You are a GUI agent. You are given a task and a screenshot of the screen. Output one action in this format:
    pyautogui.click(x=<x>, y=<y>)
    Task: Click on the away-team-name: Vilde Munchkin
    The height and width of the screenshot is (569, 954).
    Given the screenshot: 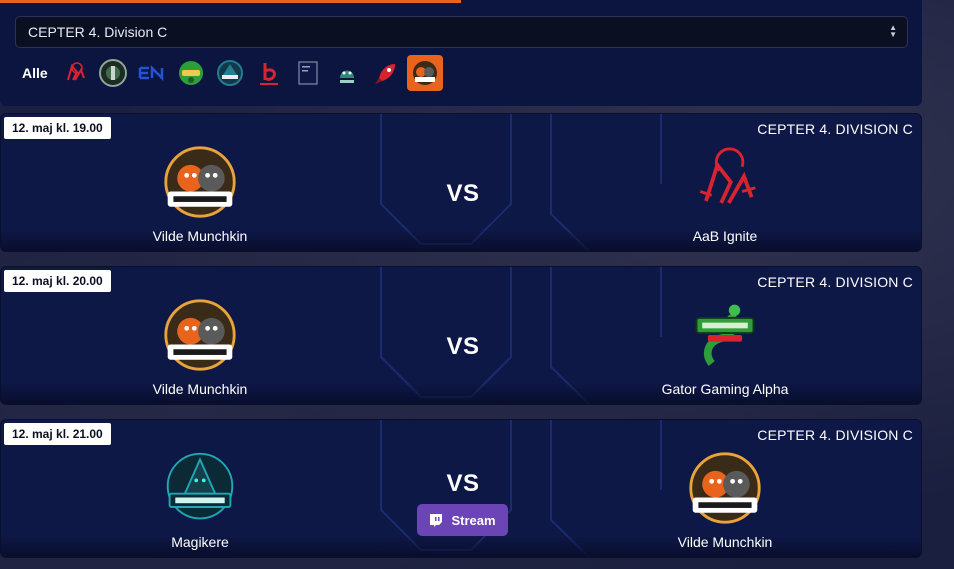 What is the action you would take?
    pyautogui.click(x=725, y=542)
    